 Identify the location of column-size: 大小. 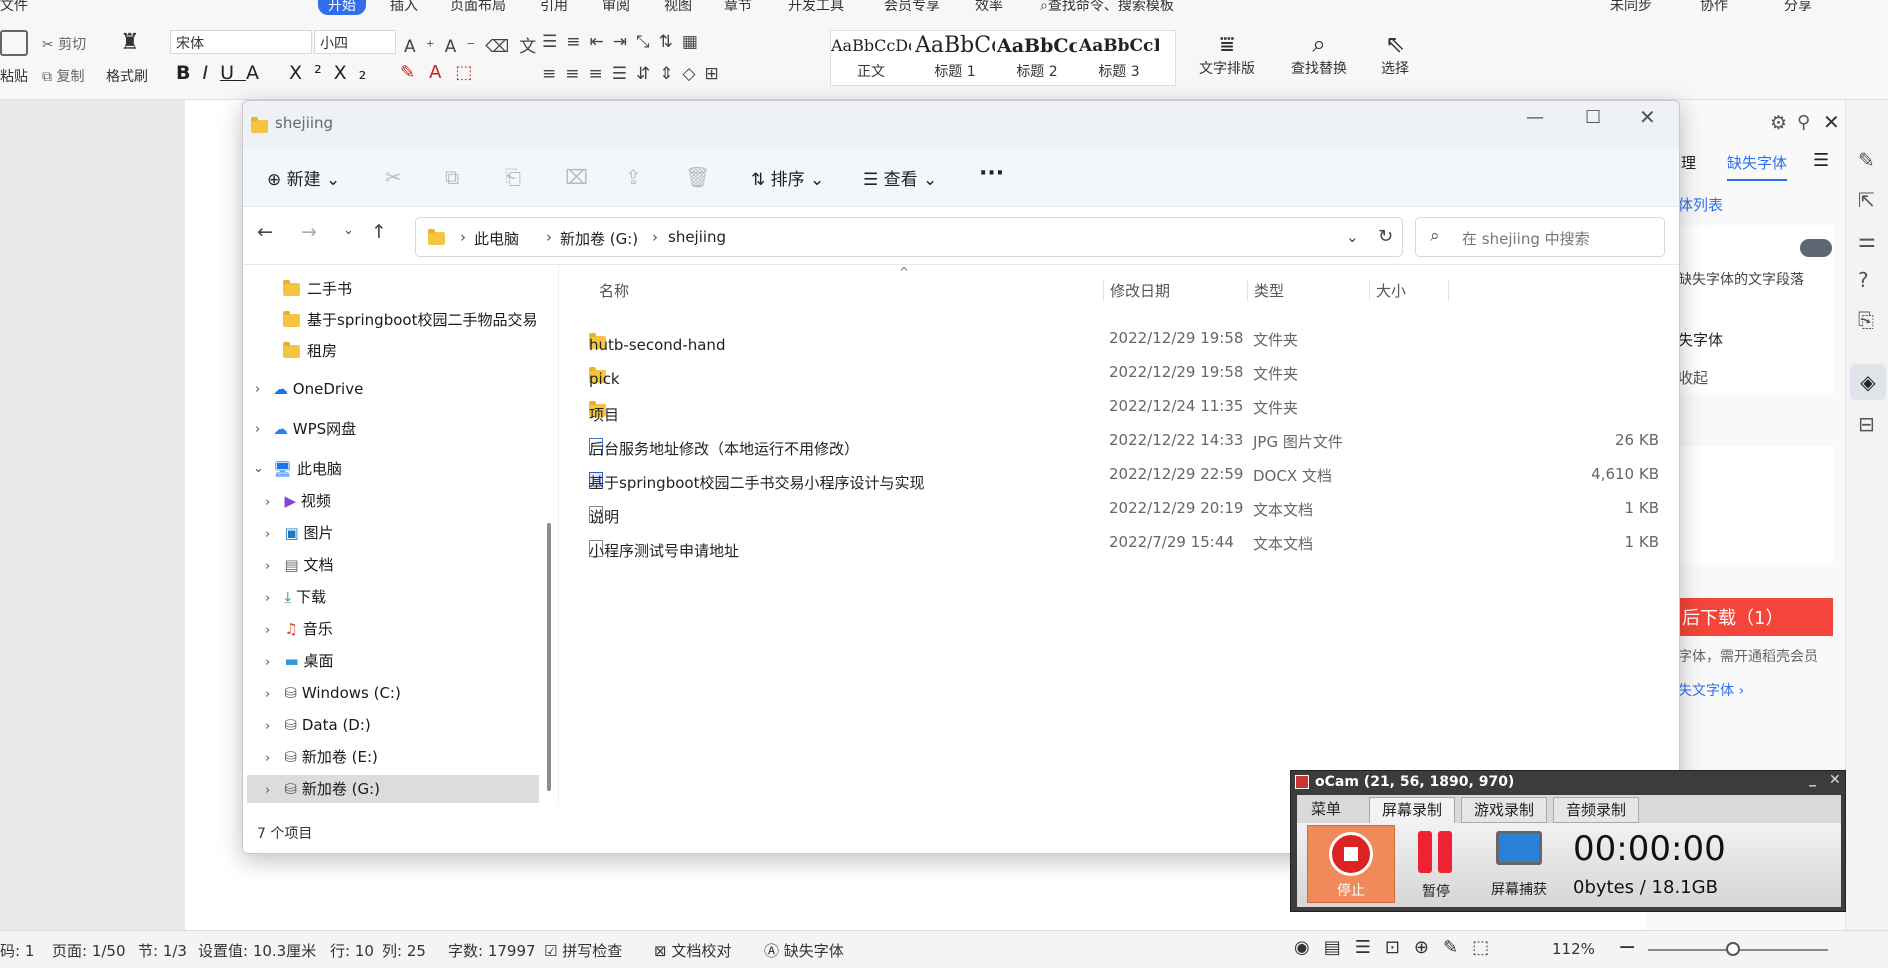
(1409, 290).